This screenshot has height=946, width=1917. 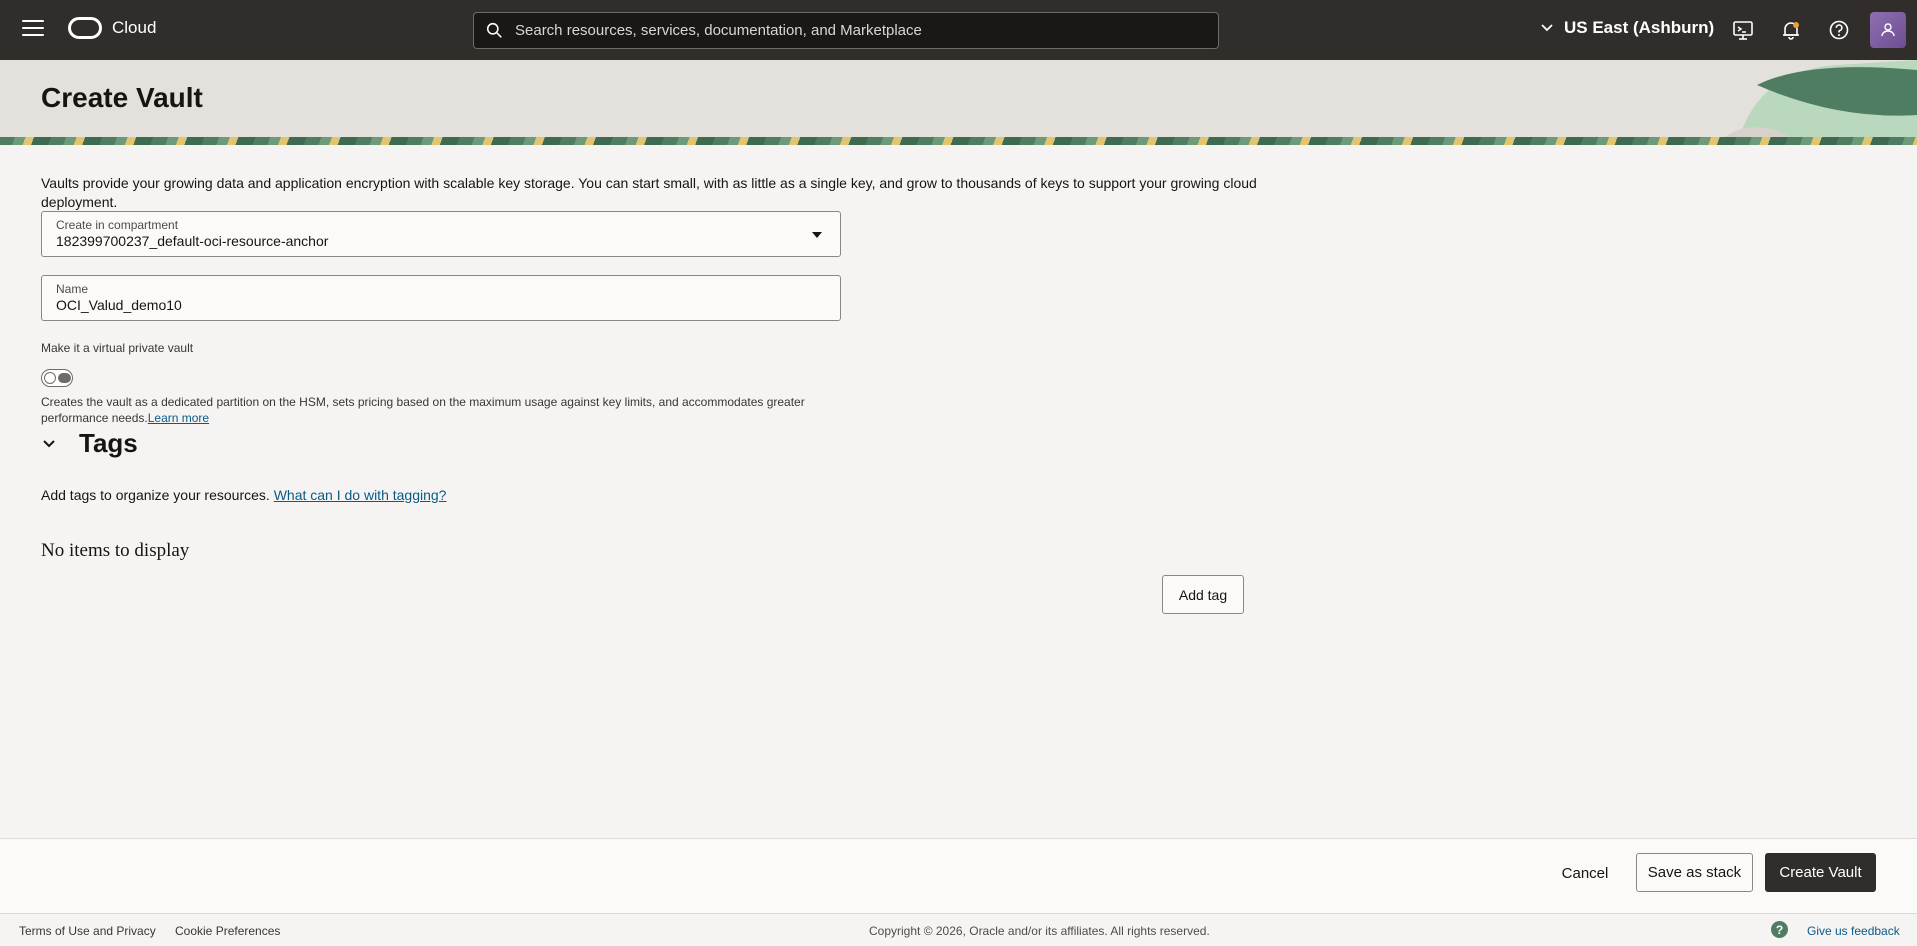 I want to click on oracle-logo-icon, so click(x=85, y=28).